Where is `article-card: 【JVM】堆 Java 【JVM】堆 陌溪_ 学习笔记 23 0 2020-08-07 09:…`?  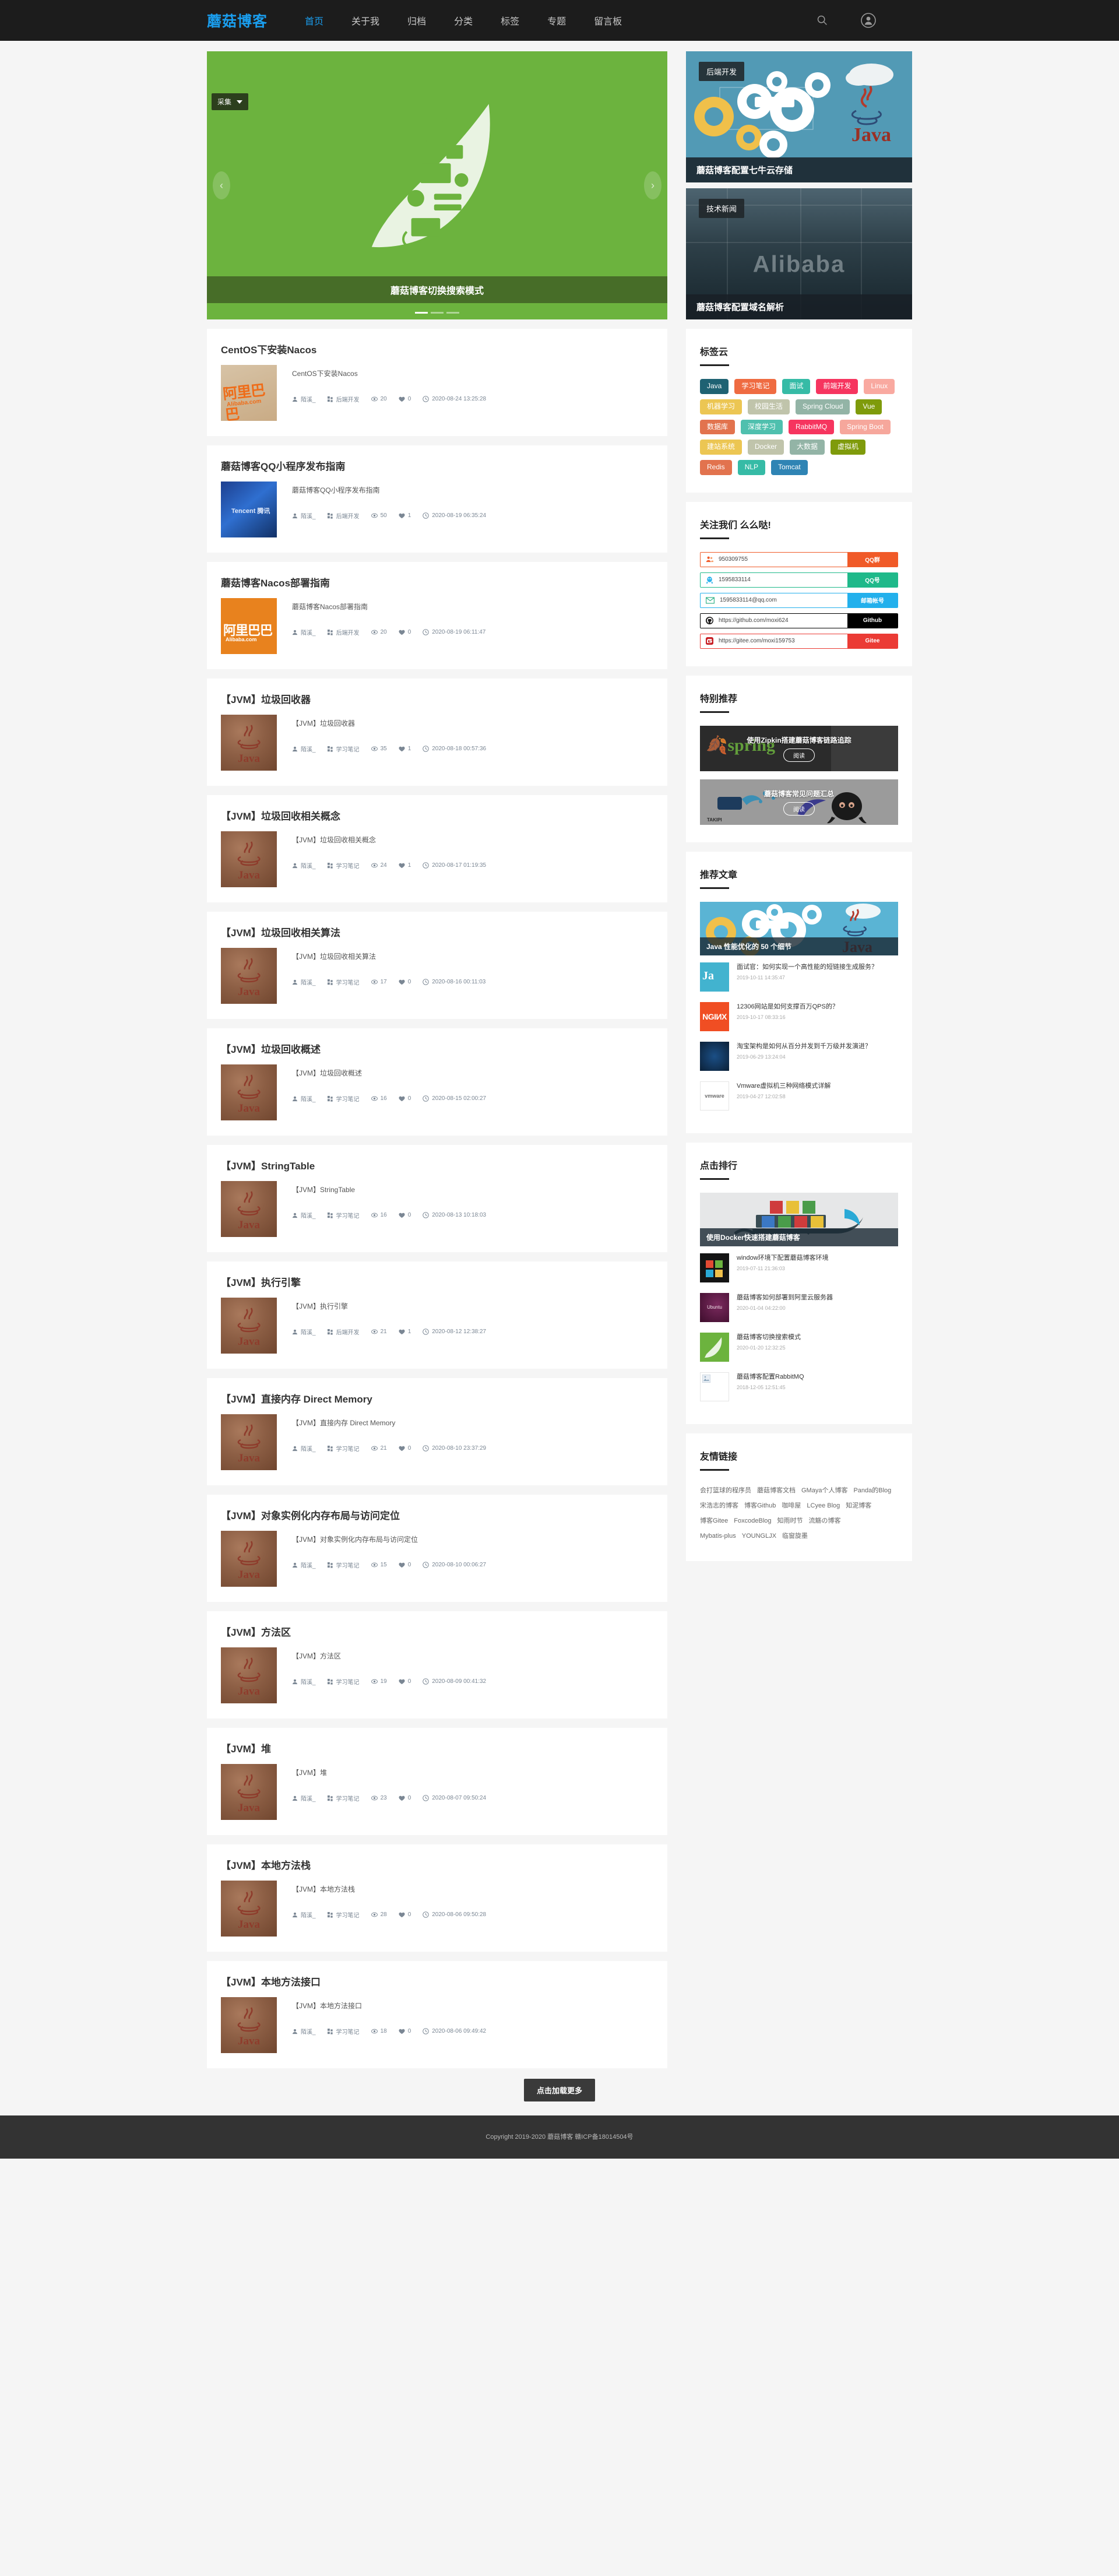 article-card: 【JVM】堆 Java 【JVM】堆 陌溪_ 学习笔记 23 0 2020-08-07 09:… is located at coordinates (437, 1781).